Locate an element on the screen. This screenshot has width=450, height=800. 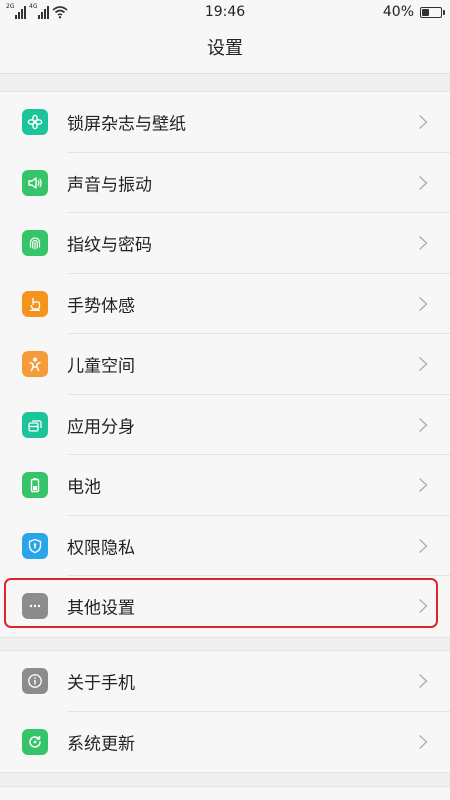
settings-row-label: 指纹与密码 is located at coordinates (109, 245).